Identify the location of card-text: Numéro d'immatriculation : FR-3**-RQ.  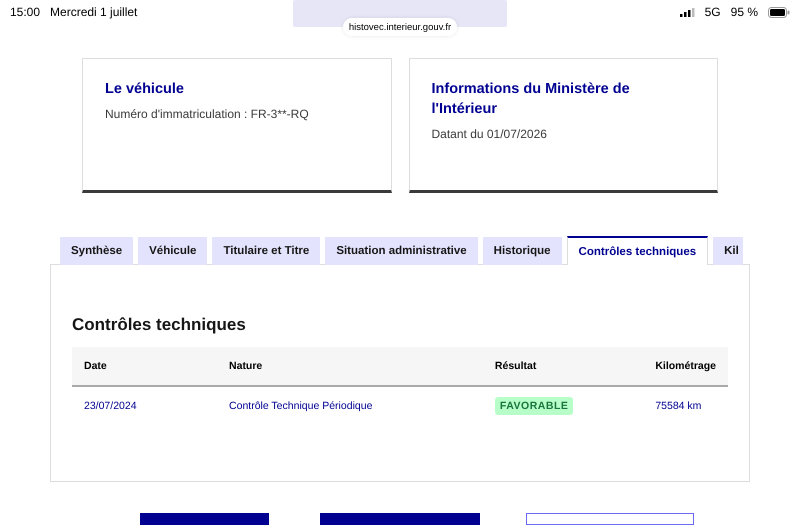
(207, 114).